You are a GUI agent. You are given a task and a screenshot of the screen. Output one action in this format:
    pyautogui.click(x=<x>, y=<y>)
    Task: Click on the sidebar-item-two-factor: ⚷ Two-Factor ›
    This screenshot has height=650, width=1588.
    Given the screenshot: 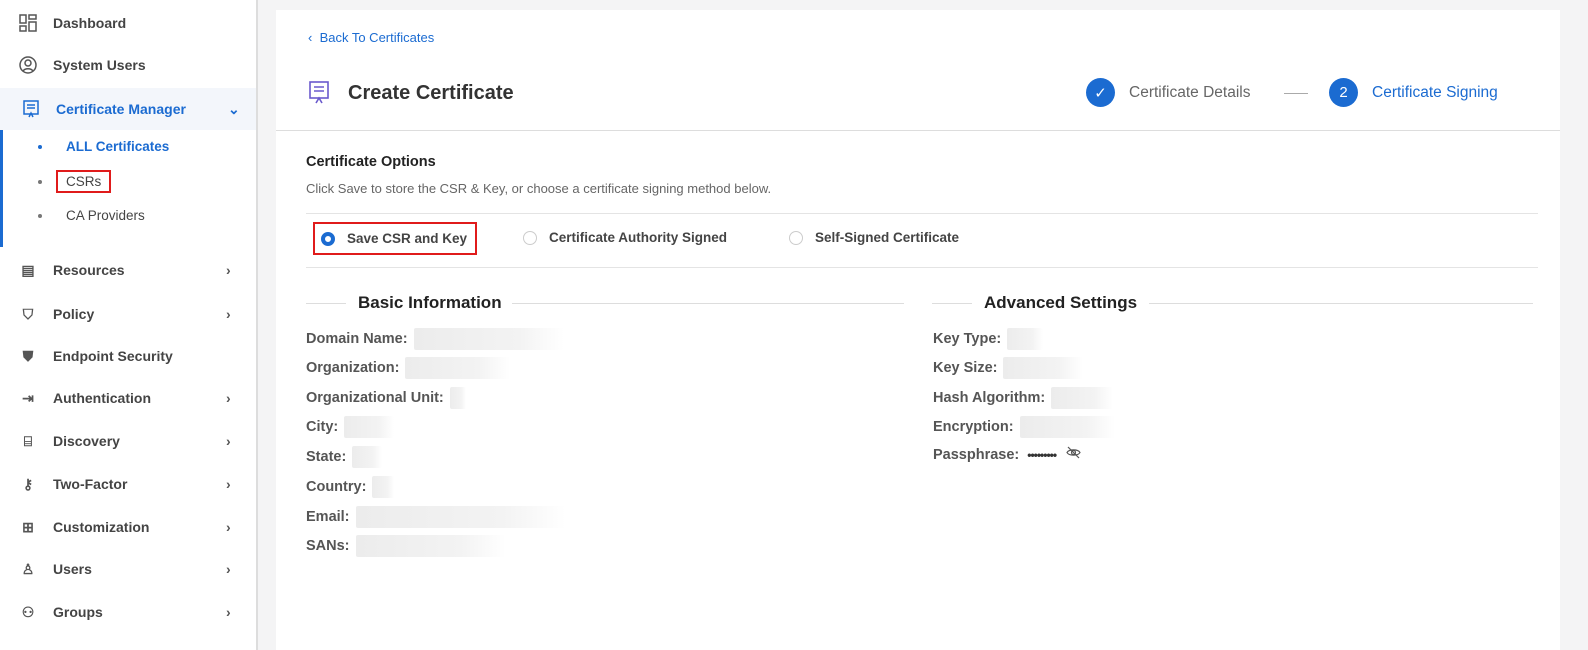 What is the action you would take?
    pyautogui.click(x=128, y=484)
    